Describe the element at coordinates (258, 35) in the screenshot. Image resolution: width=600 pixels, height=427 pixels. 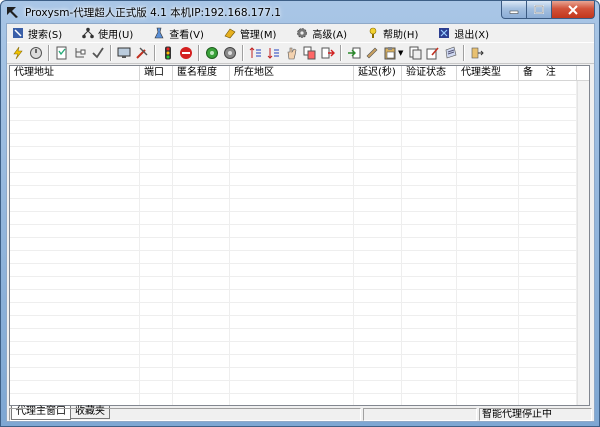
I see `menu-manage-label: 管理(M)` at that location.